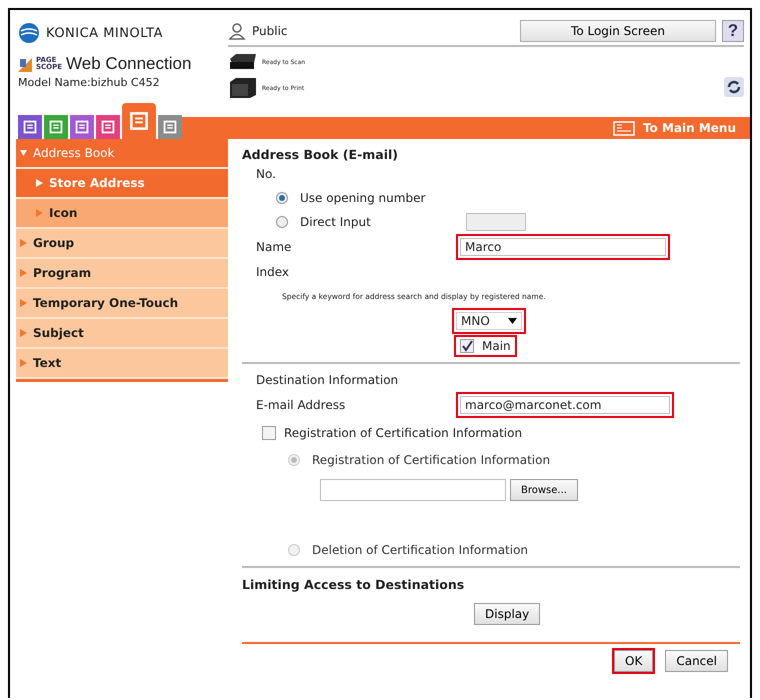 Image resolution: width=760 pixels, height=700 pixels. I want to click on brand-name: KONICA MINOLTA, so click(104, 33).